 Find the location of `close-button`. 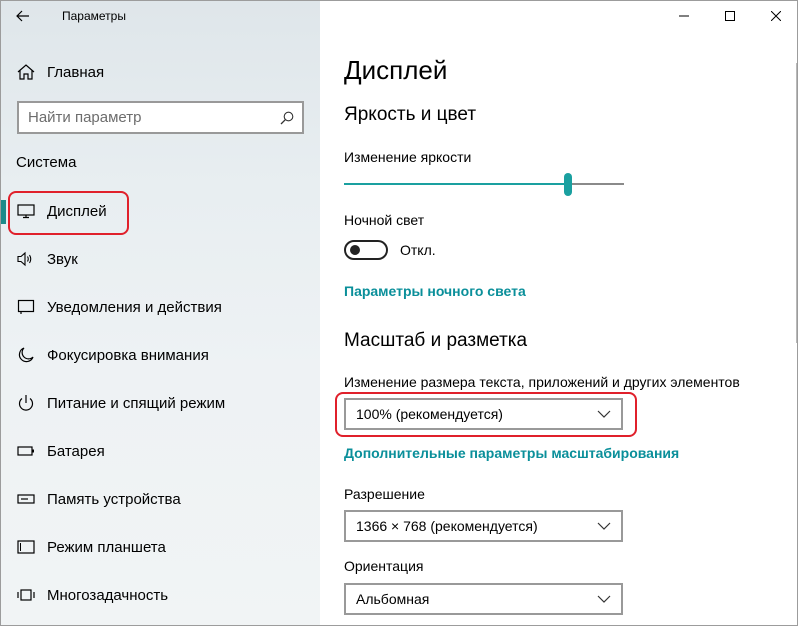

close-button is located at coordinates (775, 16).